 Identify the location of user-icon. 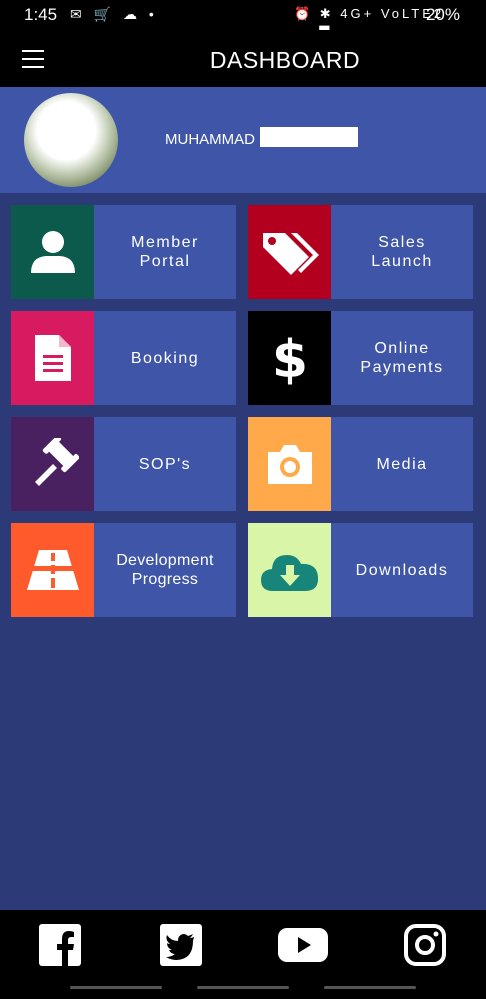
(52, 252).